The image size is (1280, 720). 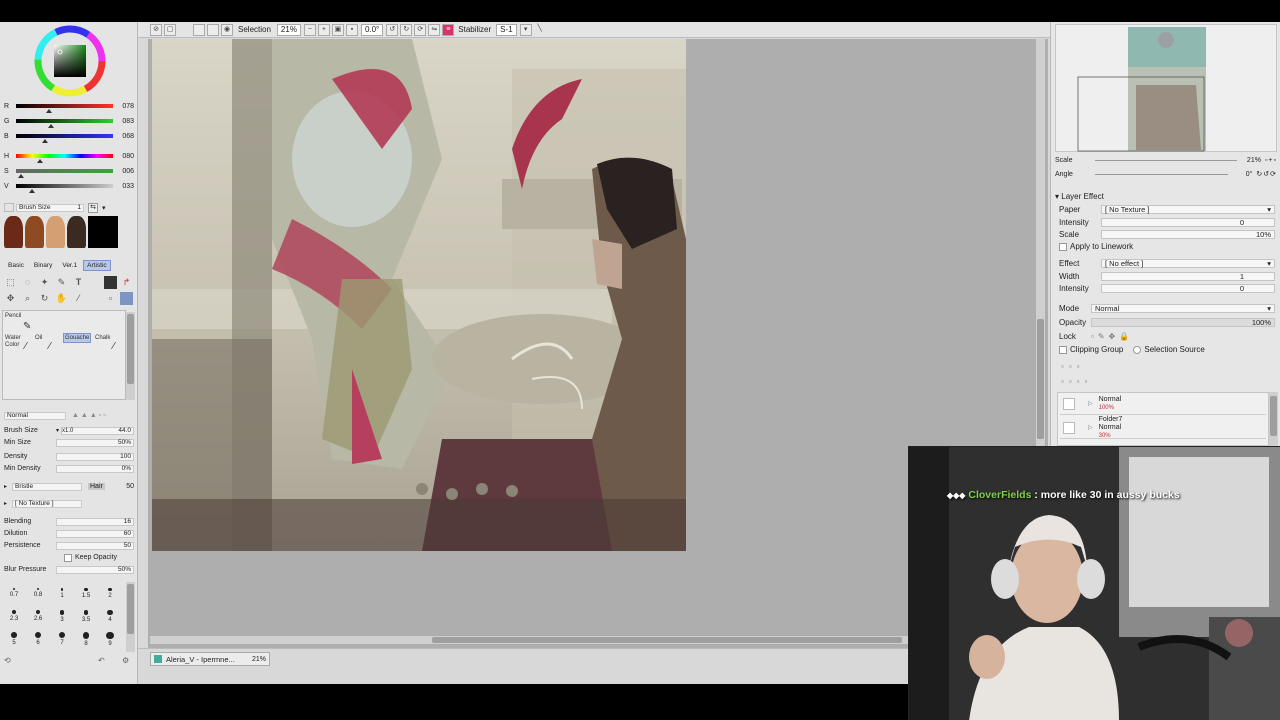 What do you see at coordinates (62, 616) in the screenshot?
I see `brush-size-preset: 3` at bounding box center [62, 616].